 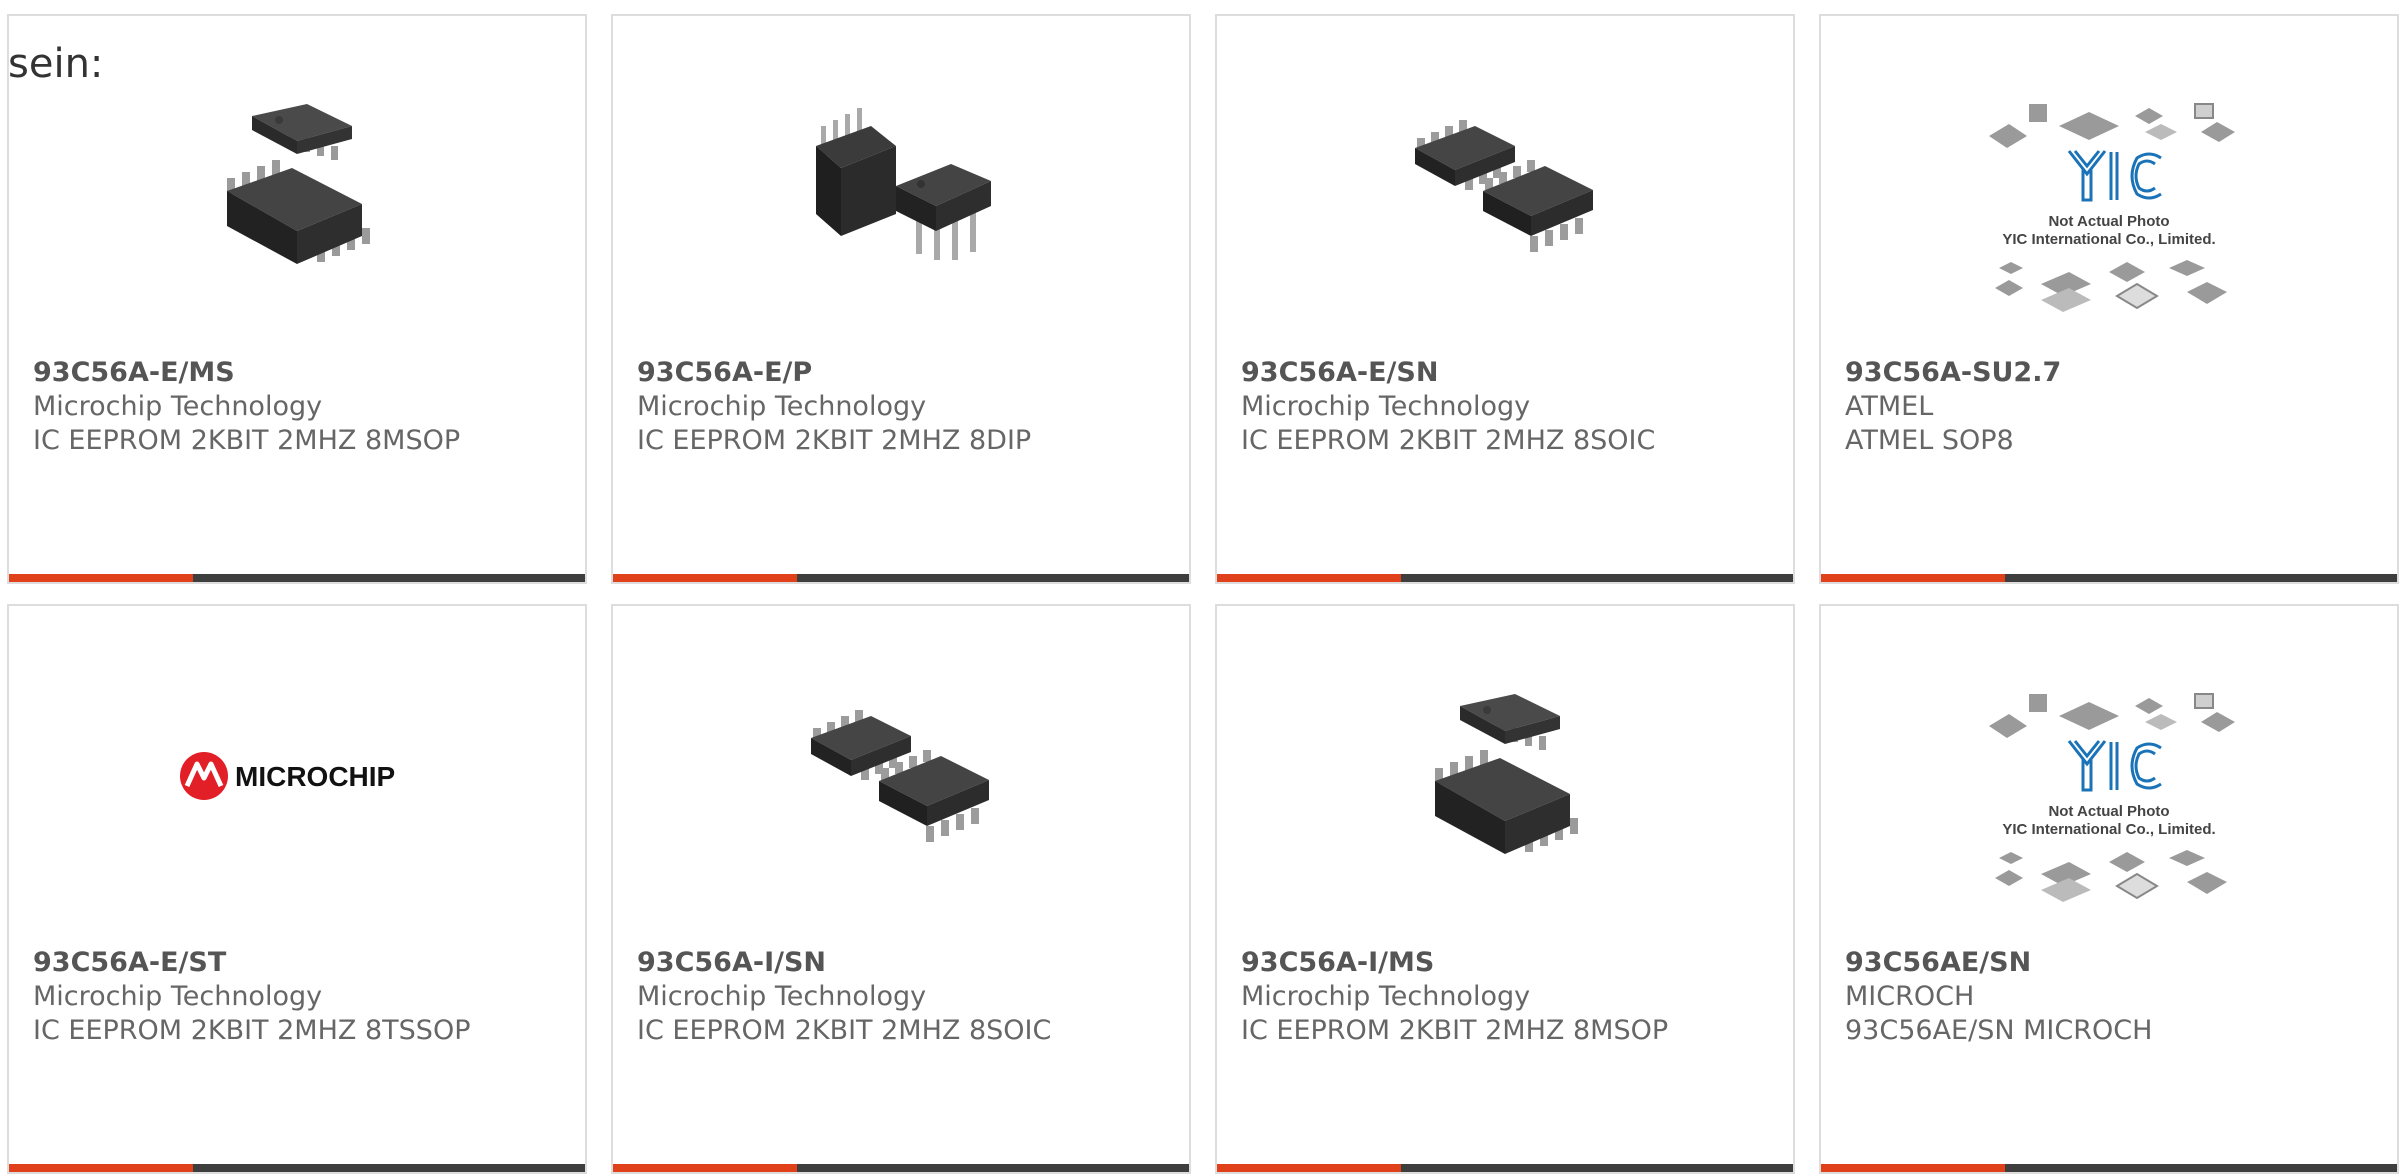 What do you see at coordinates (2111, 373) in the screenshot?
I see `part-number: 93C56A-SU2.7` at bounding box center [2111, 373].